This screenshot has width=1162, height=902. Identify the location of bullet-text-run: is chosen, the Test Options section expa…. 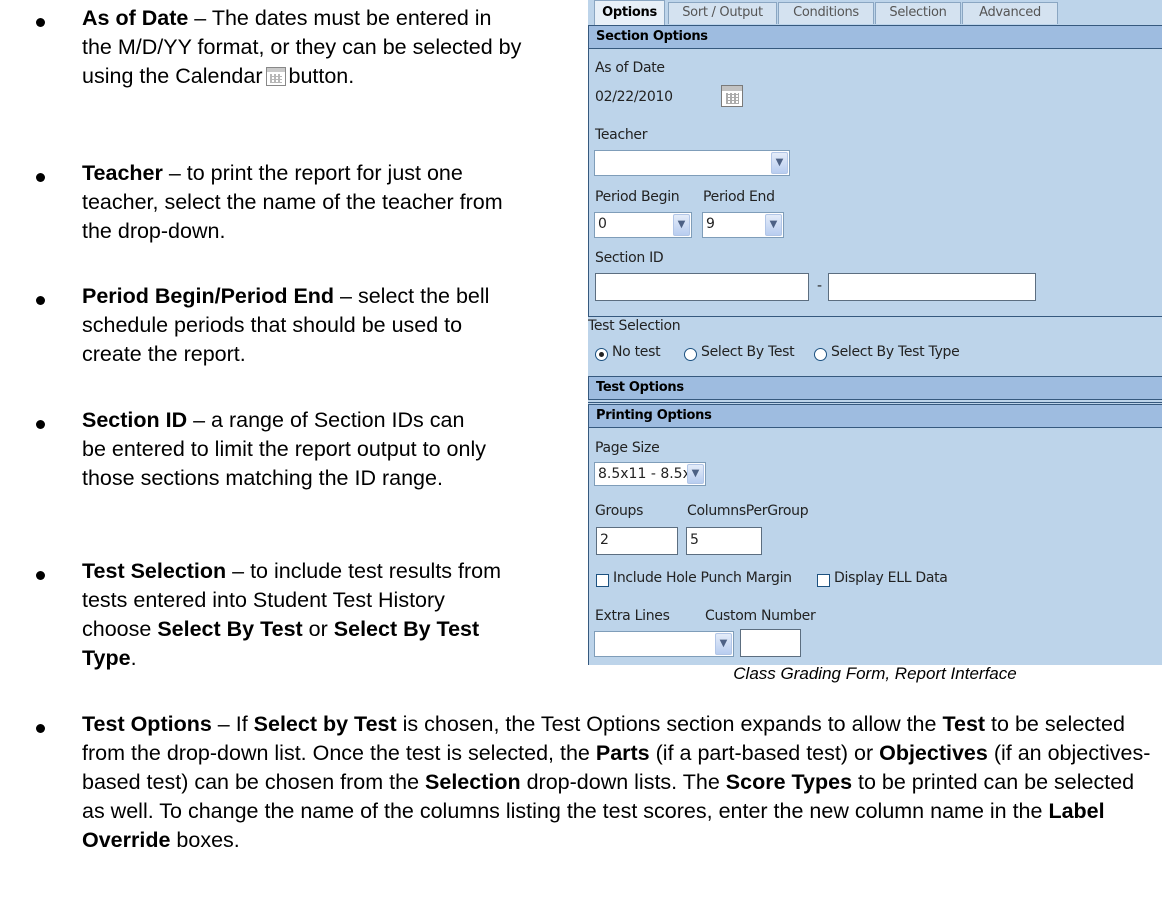
(669, 724).